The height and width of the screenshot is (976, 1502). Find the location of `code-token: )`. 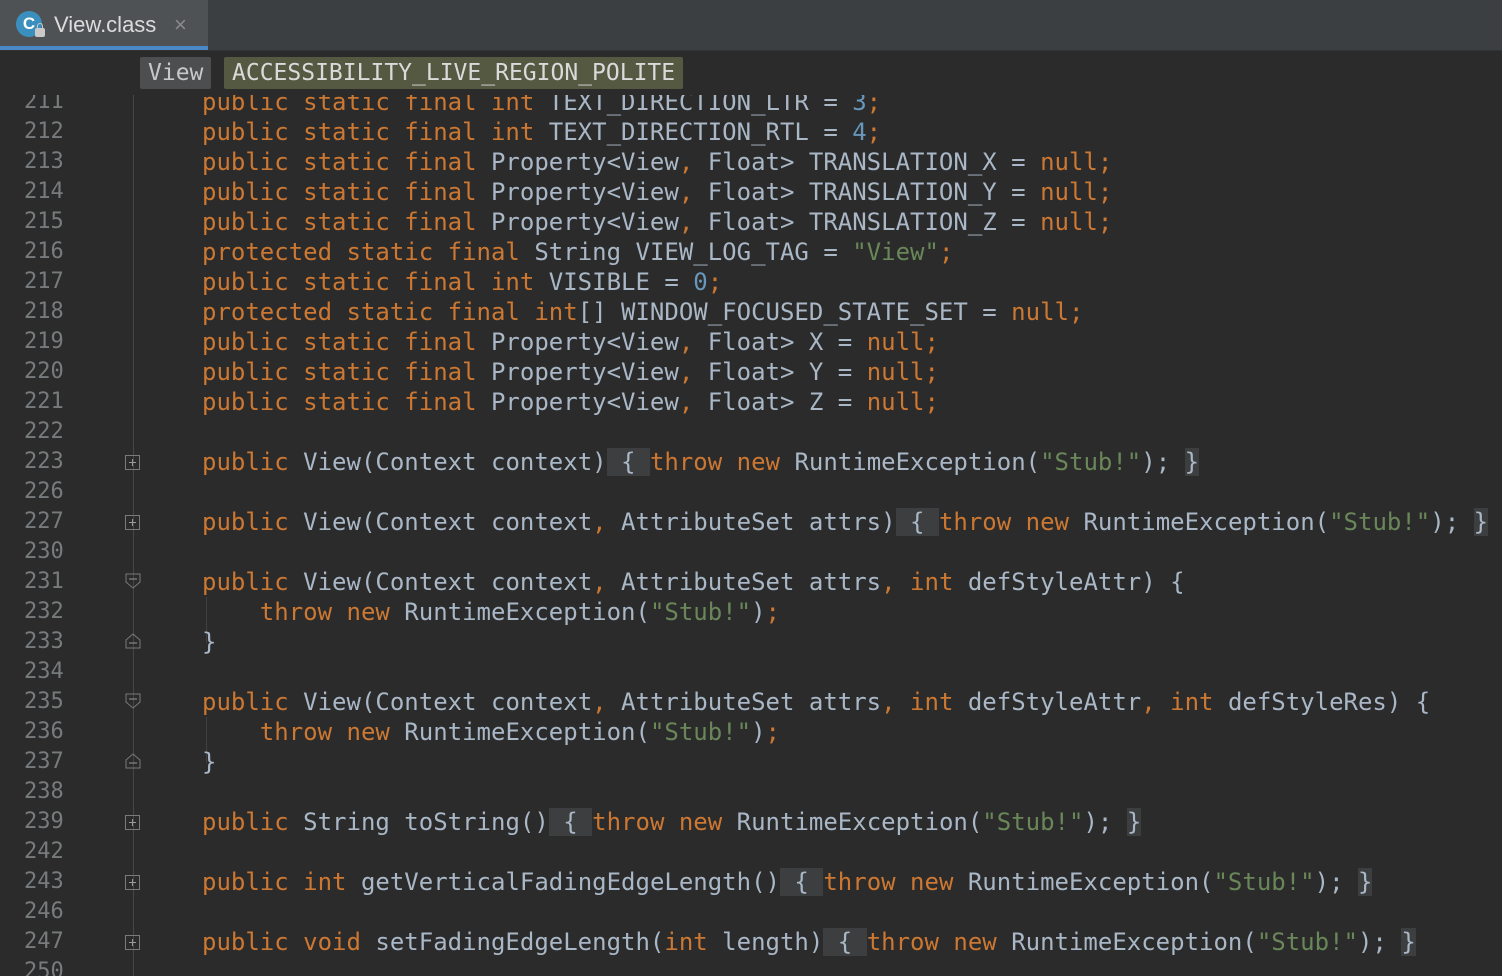

code-token: ) is located at coordinates (758, 612).